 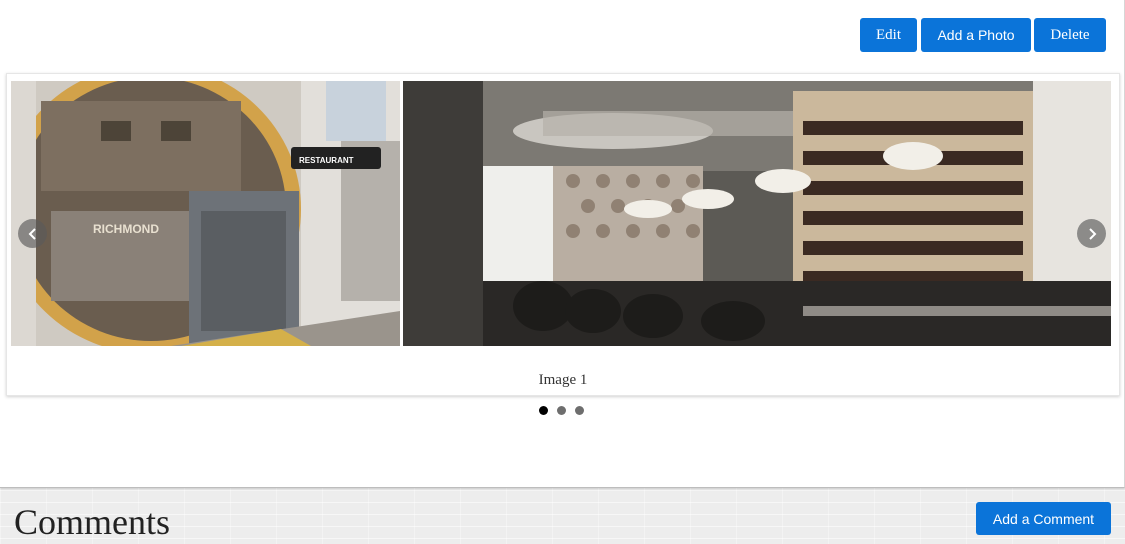 I want to click on carousel-next-button, so click(x=1091, y=233).